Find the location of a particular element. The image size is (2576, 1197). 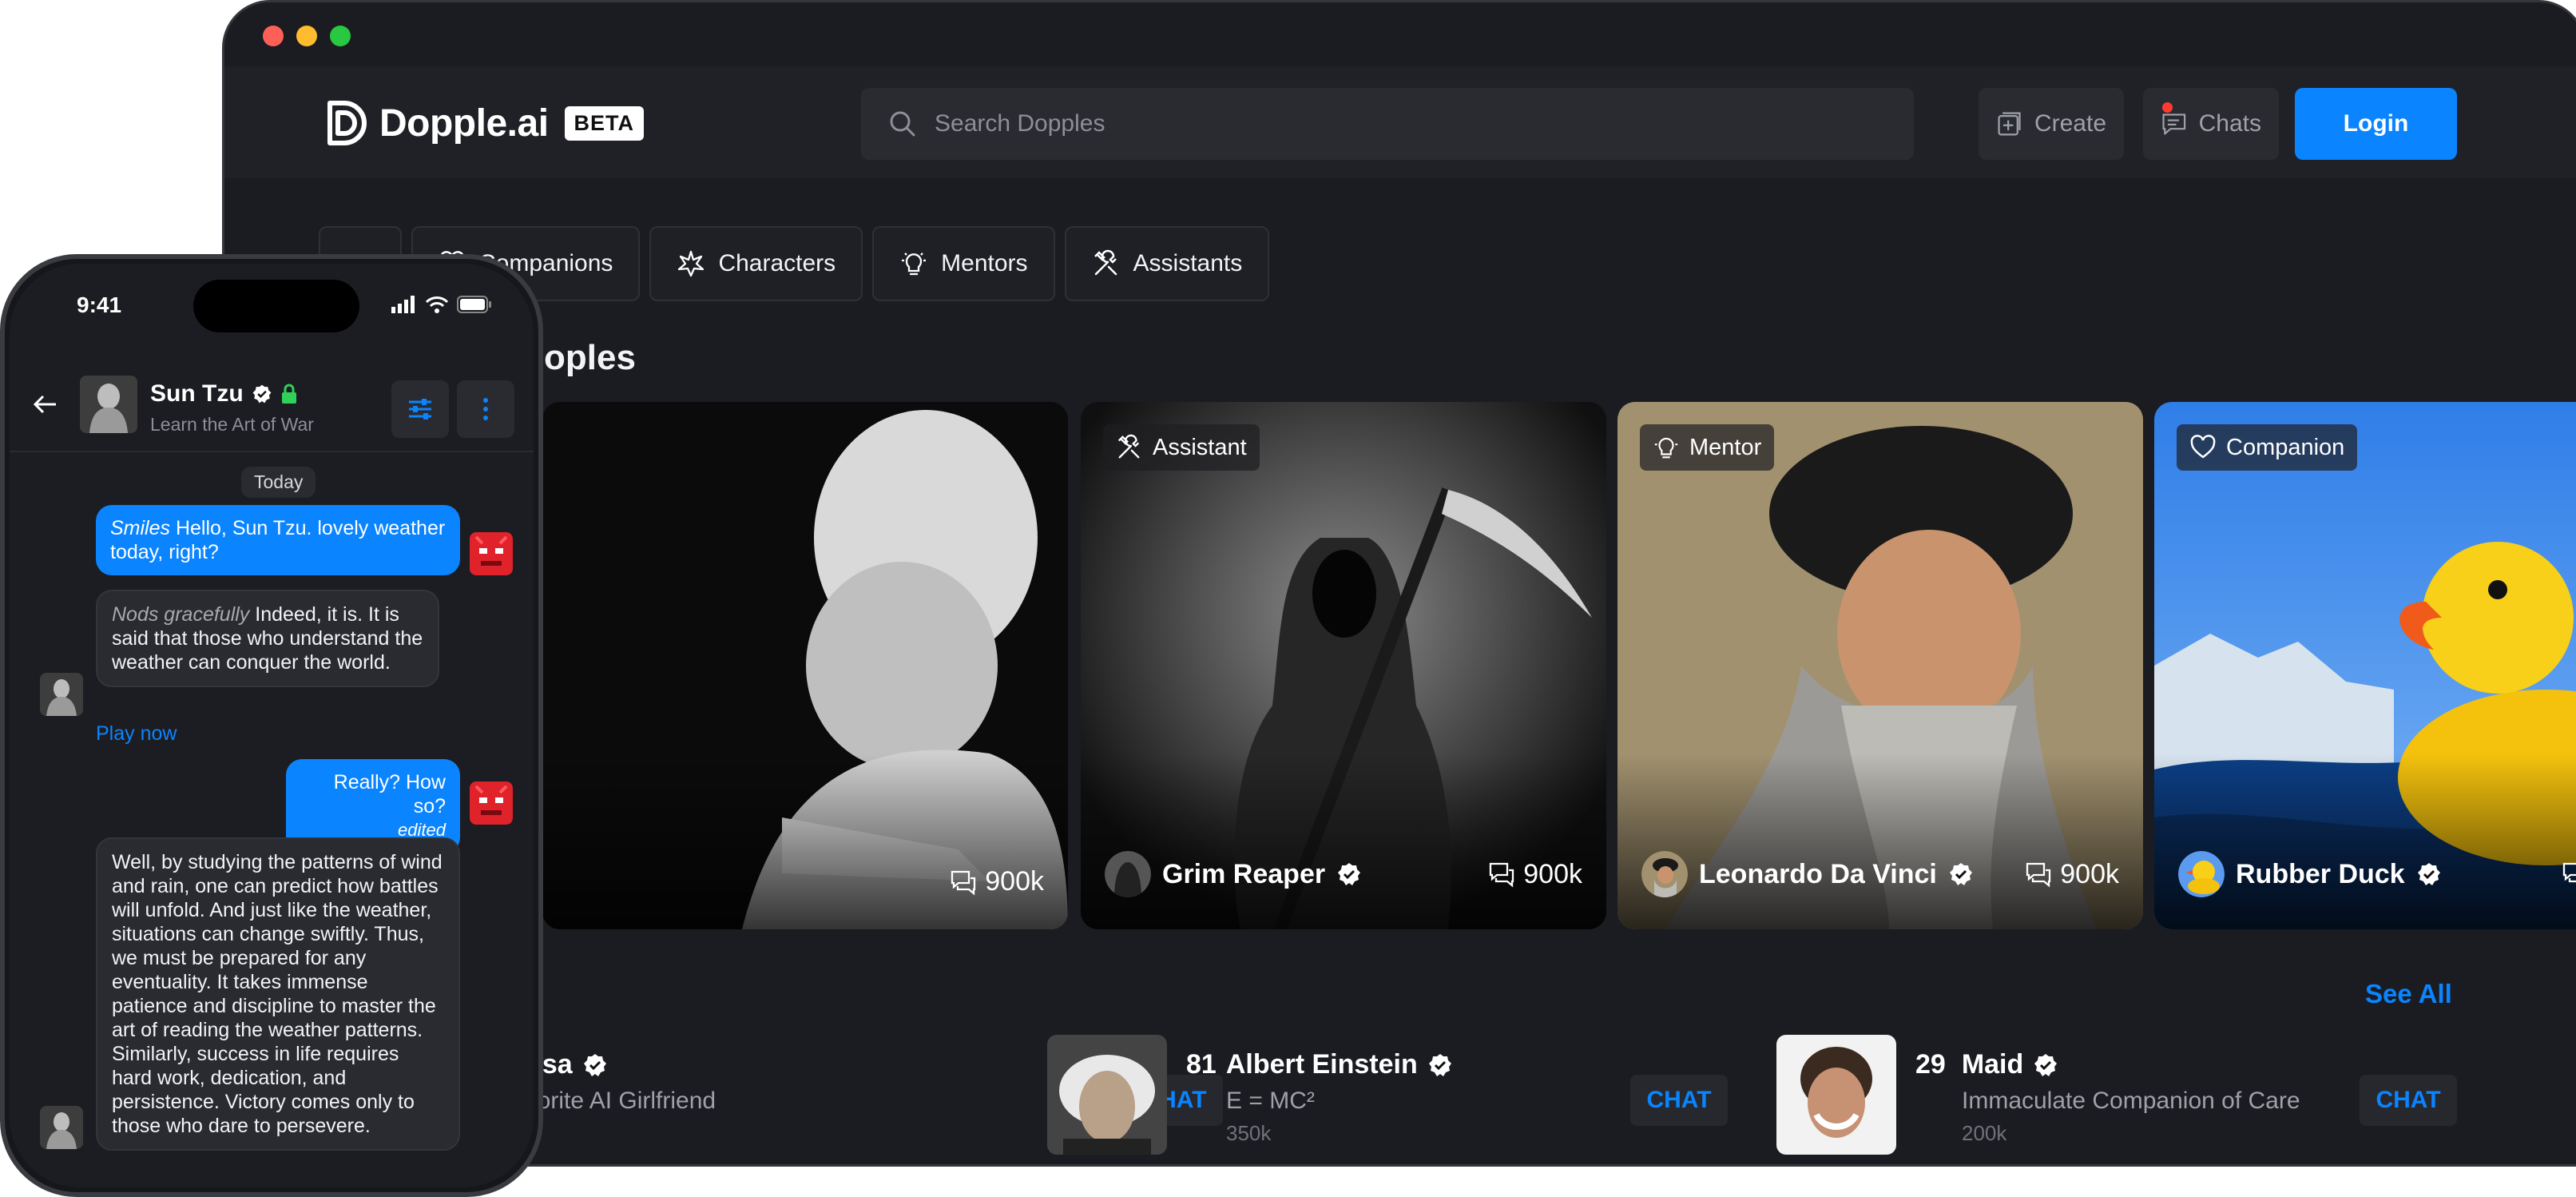

lock-icon is located at coordinates (288, 394).